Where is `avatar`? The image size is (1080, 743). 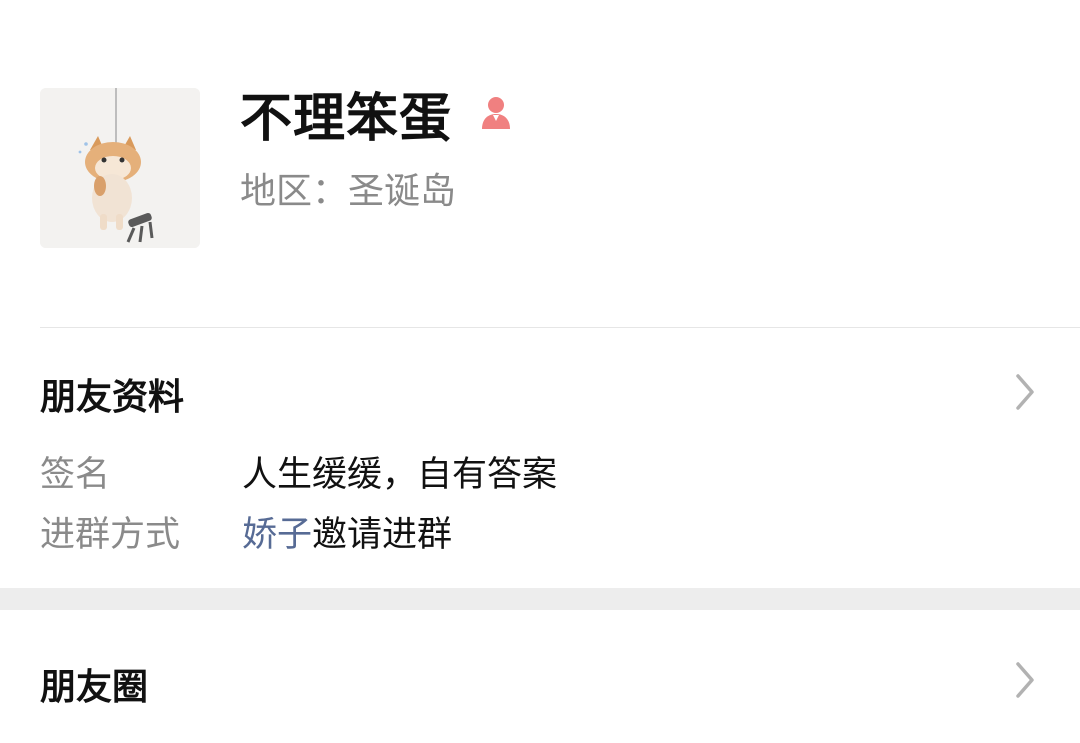 avatar is located at coordinates (120, 168).